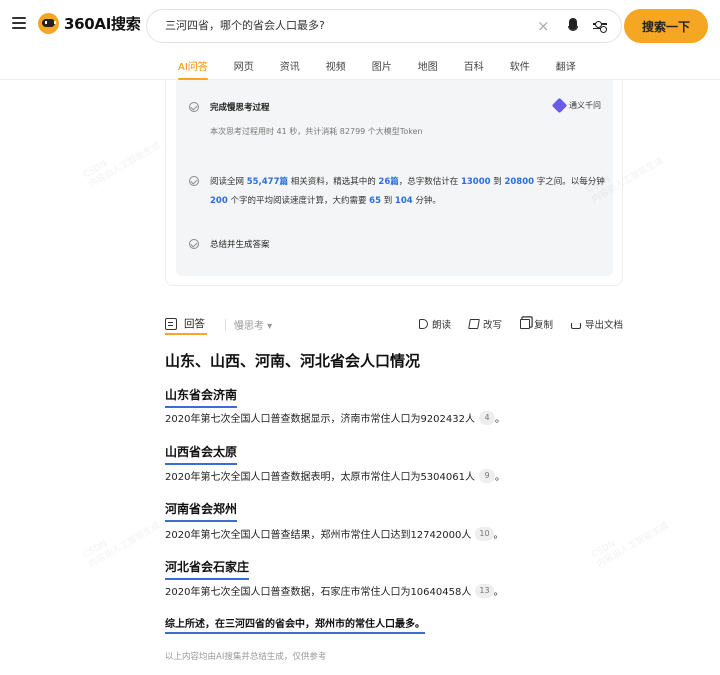 This screenshot has width=720, height=675. Describe the element at coordinates (474, 68) in the screenshot. I see `tab-baike: 百科` at that location.